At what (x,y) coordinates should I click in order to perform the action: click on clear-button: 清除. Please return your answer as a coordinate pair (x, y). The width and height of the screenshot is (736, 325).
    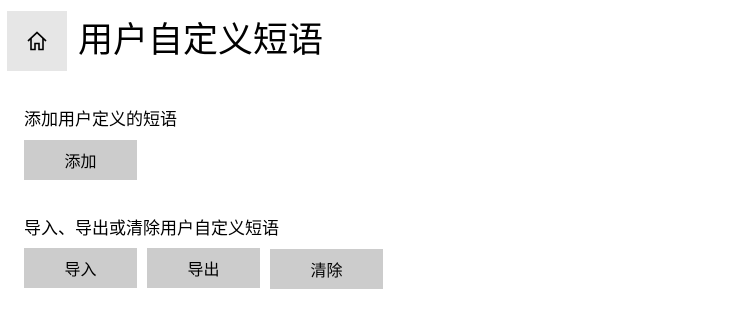
    Looking at the image, I should click on (326, 269).